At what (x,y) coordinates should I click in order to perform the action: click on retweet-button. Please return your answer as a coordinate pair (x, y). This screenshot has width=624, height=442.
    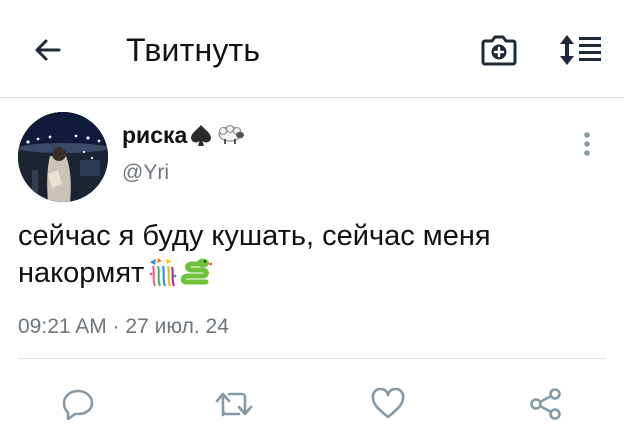
    Looking at the image, I should click on (234, 404).